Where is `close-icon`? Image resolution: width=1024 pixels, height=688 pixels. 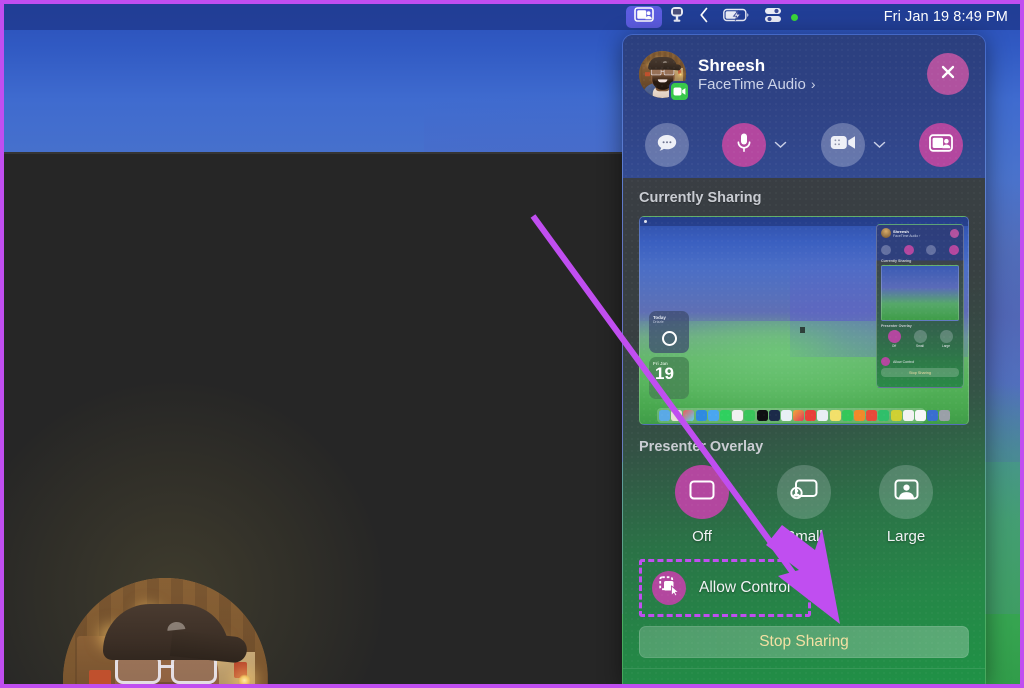 close-icon is located at coordinates (948, 74).